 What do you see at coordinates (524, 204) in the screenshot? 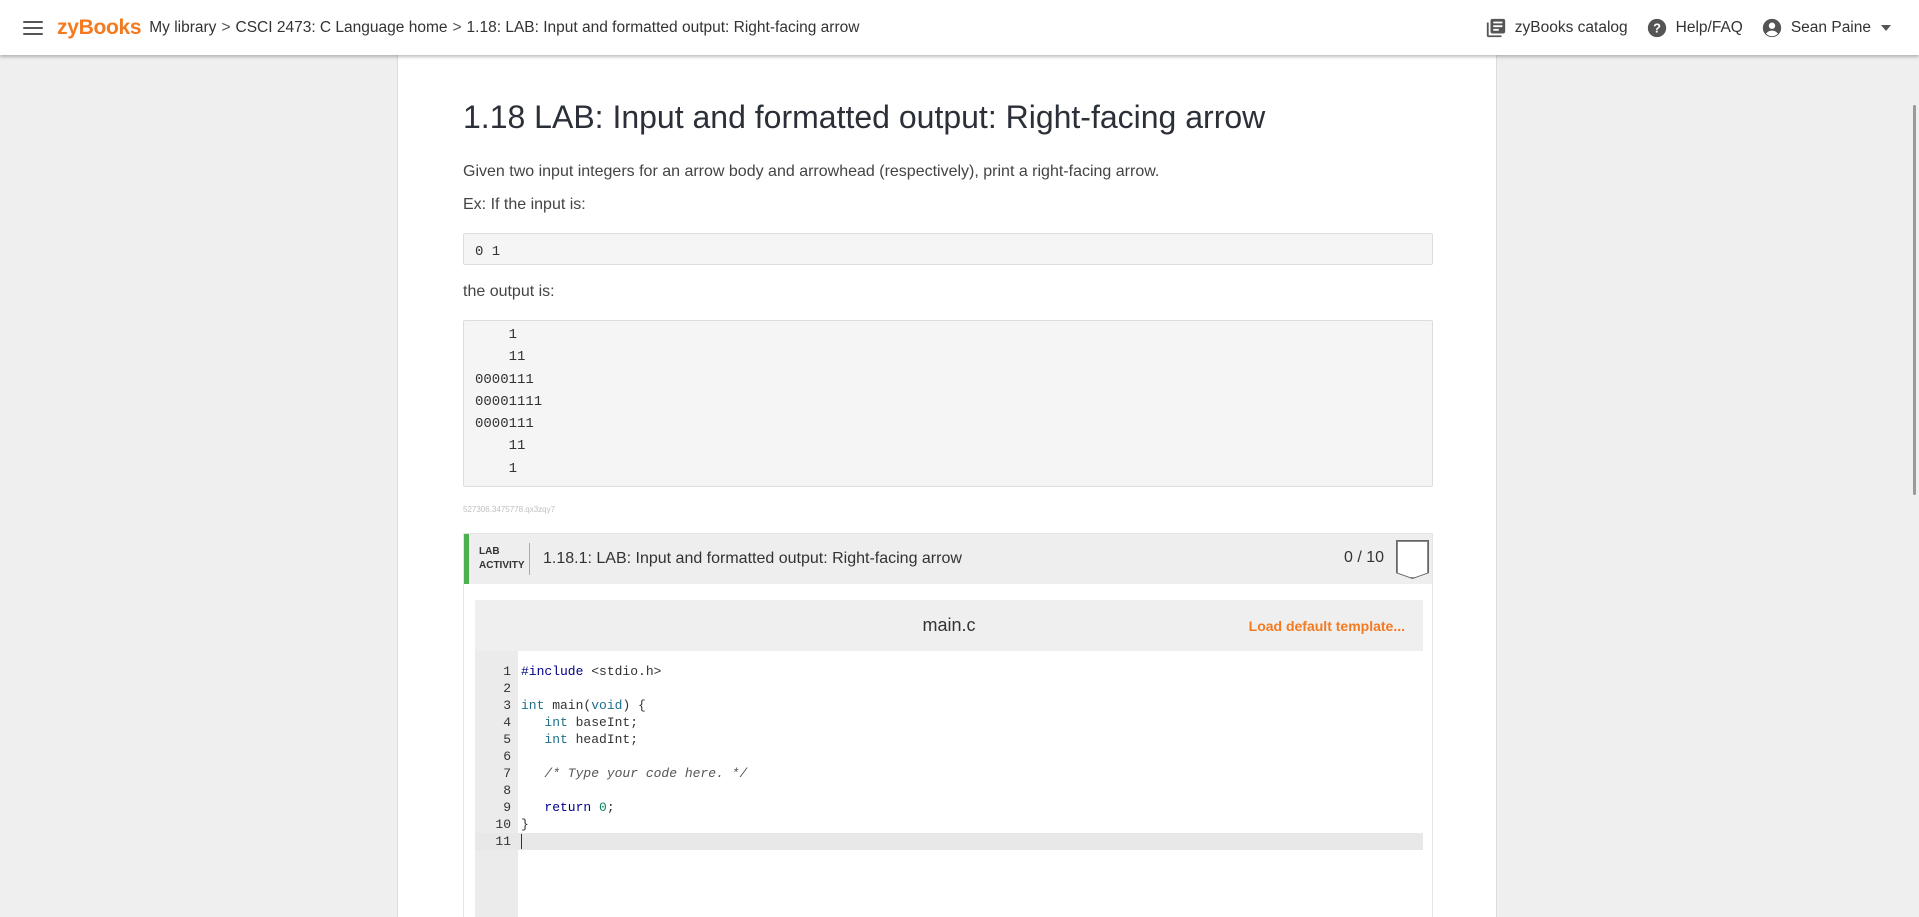
I see `example-input-label: Ex: If the input is:` at bounding box center [524, 204].